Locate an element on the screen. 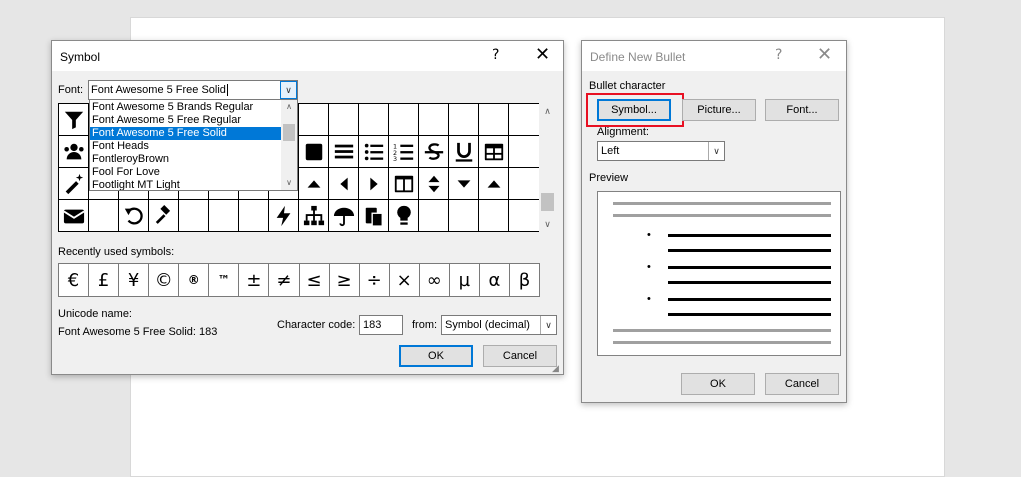 The image size is (1021, 477). list-ul-icon is located at coordinates (374, 152).